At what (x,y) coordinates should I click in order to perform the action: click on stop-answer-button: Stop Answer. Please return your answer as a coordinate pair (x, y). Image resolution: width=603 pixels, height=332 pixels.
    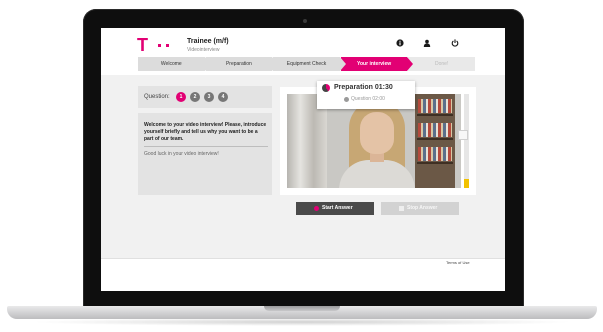
    Looking at the image, I should click on (420, 208).